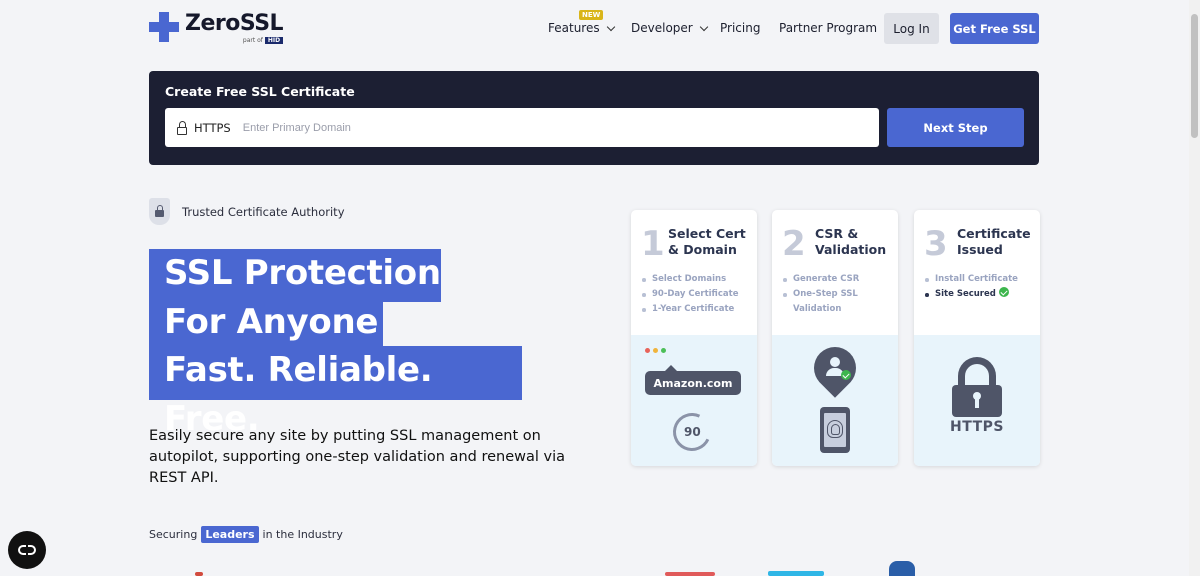  I want to click on step-title: Certificate Issued, so click(994, 241).